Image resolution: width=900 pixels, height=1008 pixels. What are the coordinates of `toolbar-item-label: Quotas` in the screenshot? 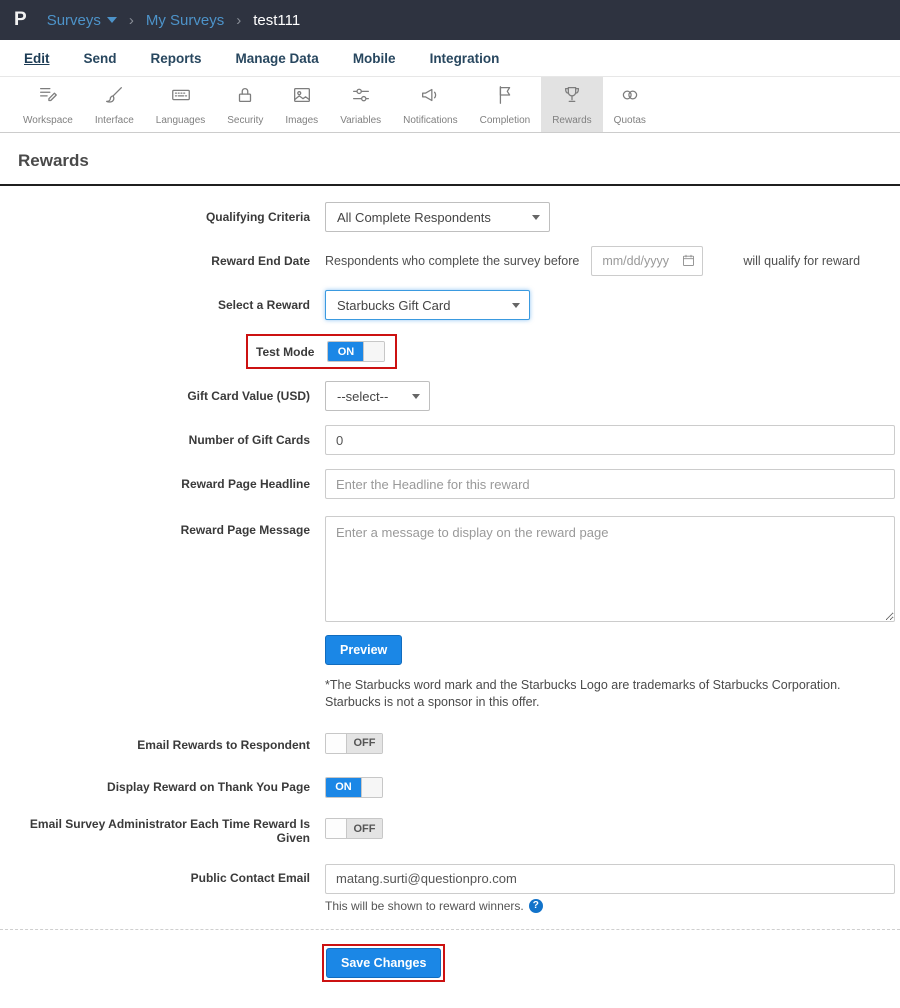 It's located at (629, 120).